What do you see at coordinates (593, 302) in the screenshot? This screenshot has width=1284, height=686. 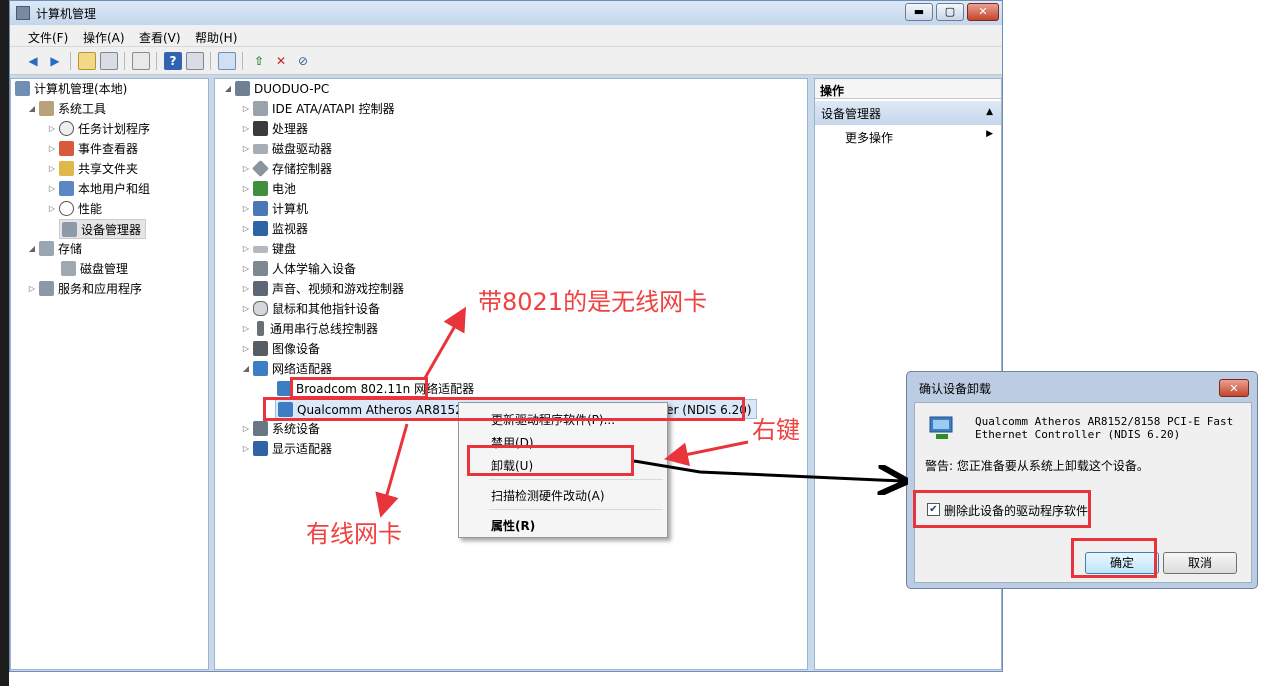 I see `wireless-note: 带8021的是无线网卡` at bounding box center [593, 302].